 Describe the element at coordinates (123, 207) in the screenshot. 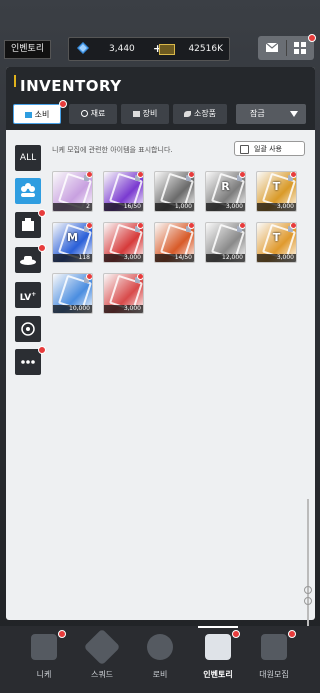

I see `item-count: 16/50` at that location.